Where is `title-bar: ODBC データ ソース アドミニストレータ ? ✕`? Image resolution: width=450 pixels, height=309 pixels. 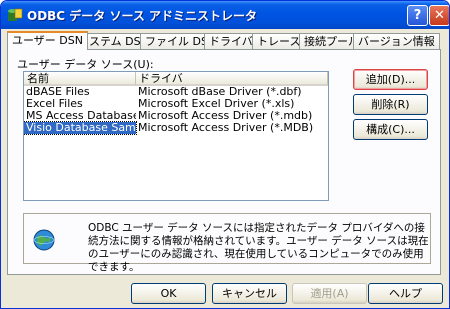
title-bar: ODBC データ ソース アドミニストレータ ? ✕ is located at coordinates (225, 15).